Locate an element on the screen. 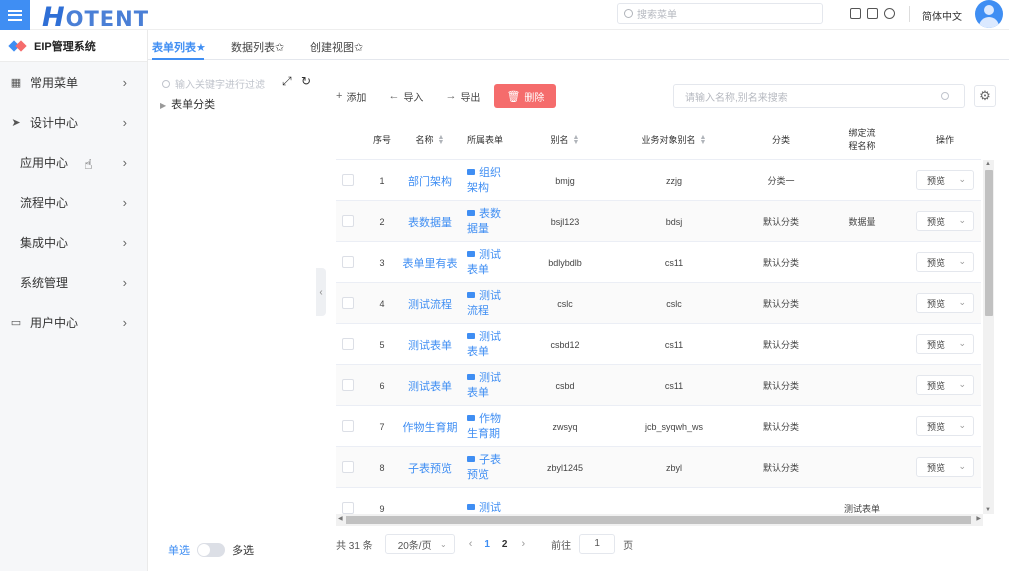 The image size is (1009, 571). table-cell-alias: zbyl1245 is located at coordinates (565, 467).